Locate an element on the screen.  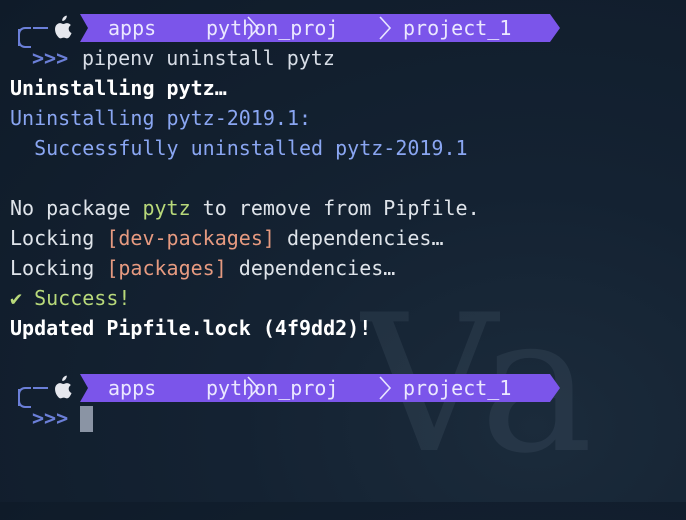
dev-packages-label: [dev-packages] is located at coordinates (190, 238).